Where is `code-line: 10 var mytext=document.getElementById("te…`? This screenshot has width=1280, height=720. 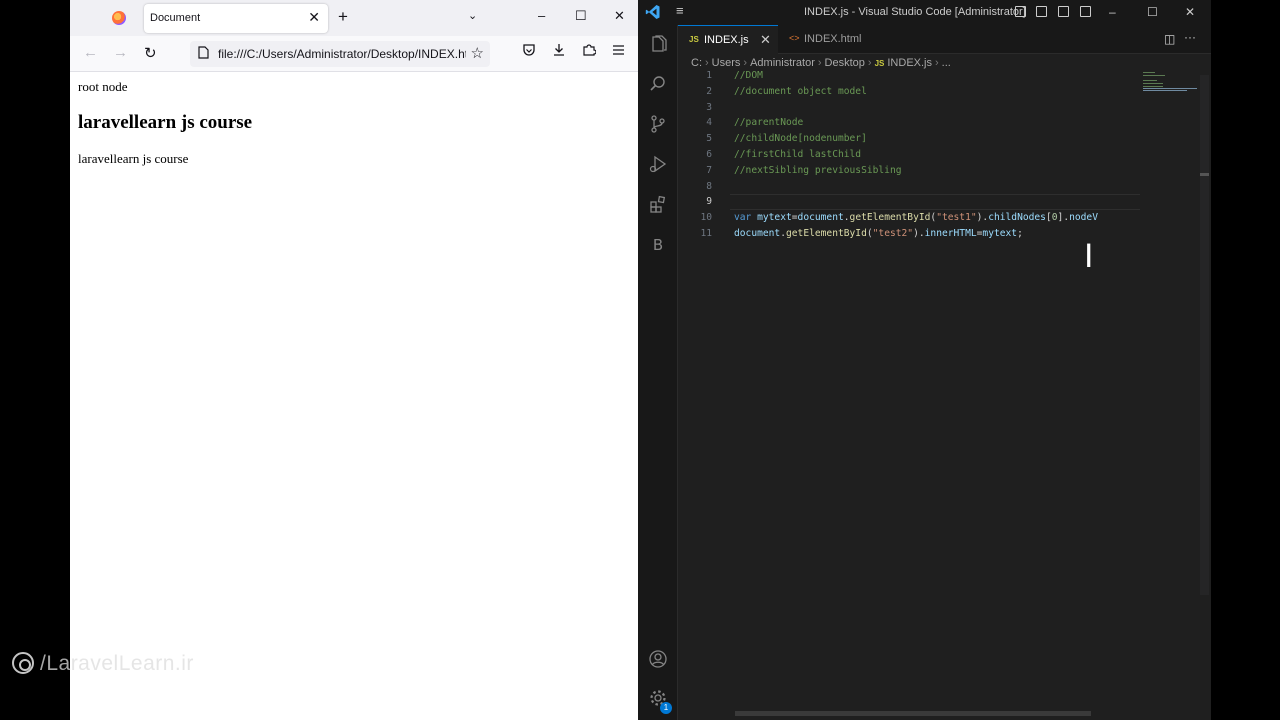
code-line: 10 var mytext=document.getElementById("te… is located at coordinates (913, 220).